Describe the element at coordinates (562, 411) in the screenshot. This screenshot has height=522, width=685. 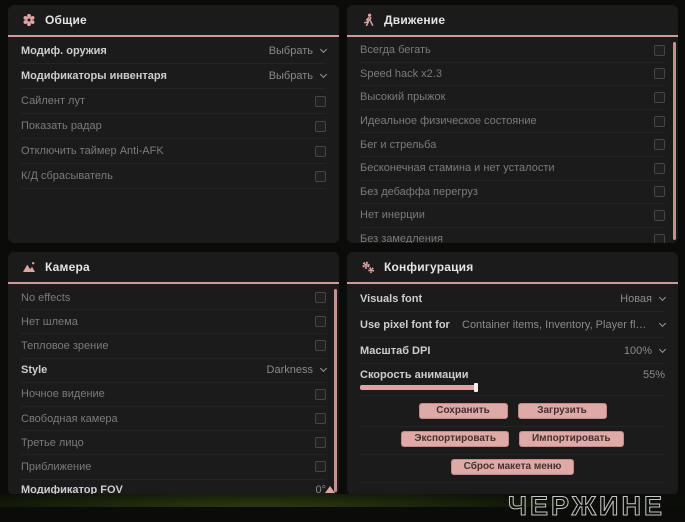
I see `load-button: Загрузить` at that location.